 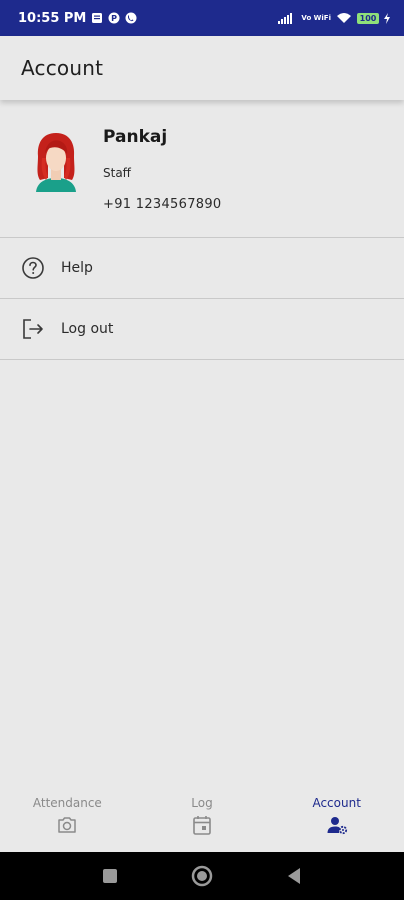 I want to click on logout-icon, so click(x=33, y=329).